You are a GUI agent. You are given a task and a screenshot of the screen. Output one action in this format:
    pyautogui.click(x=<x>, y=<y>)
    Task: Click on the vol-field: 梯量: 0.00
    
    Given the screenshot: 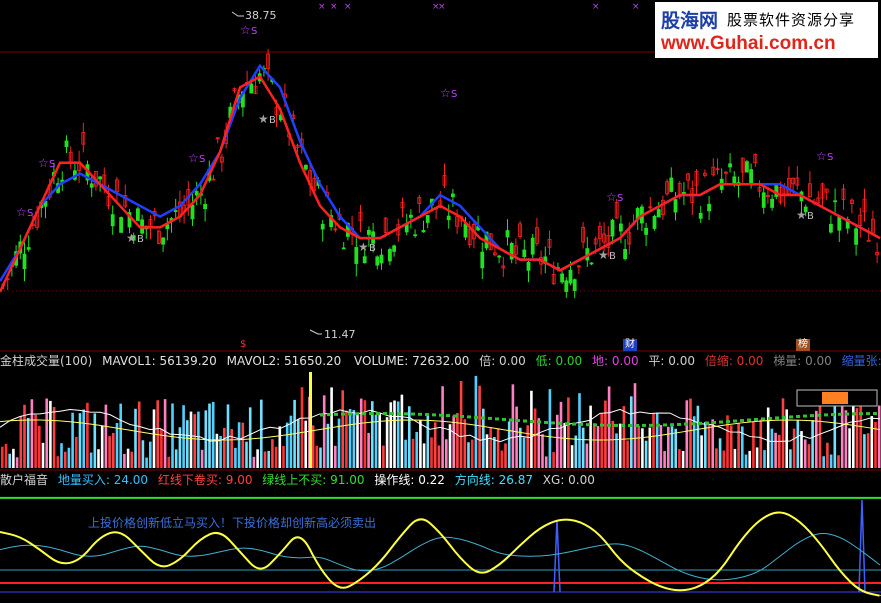 What is the action you would take?
    pyautogui.click(x=802, y=361)
    